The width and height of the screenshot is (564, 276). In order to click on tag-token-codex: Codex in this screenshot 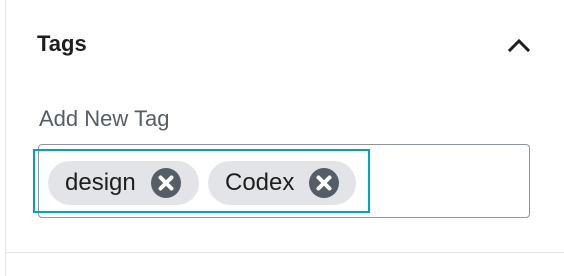, I will do `click(282, 183)`.